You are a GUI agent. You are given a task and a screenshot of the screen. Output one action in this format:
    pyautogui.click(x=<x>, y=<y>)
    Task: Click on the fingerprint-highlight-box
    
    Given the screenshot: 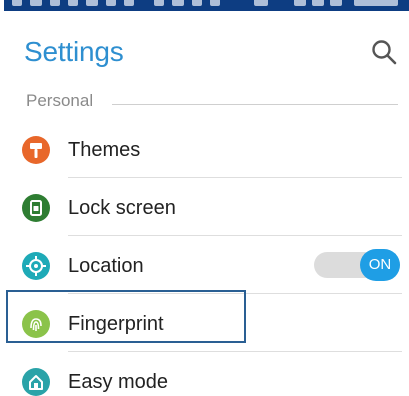 What is the action you would take?
    pyautogui.click(x=126, y=316)
    